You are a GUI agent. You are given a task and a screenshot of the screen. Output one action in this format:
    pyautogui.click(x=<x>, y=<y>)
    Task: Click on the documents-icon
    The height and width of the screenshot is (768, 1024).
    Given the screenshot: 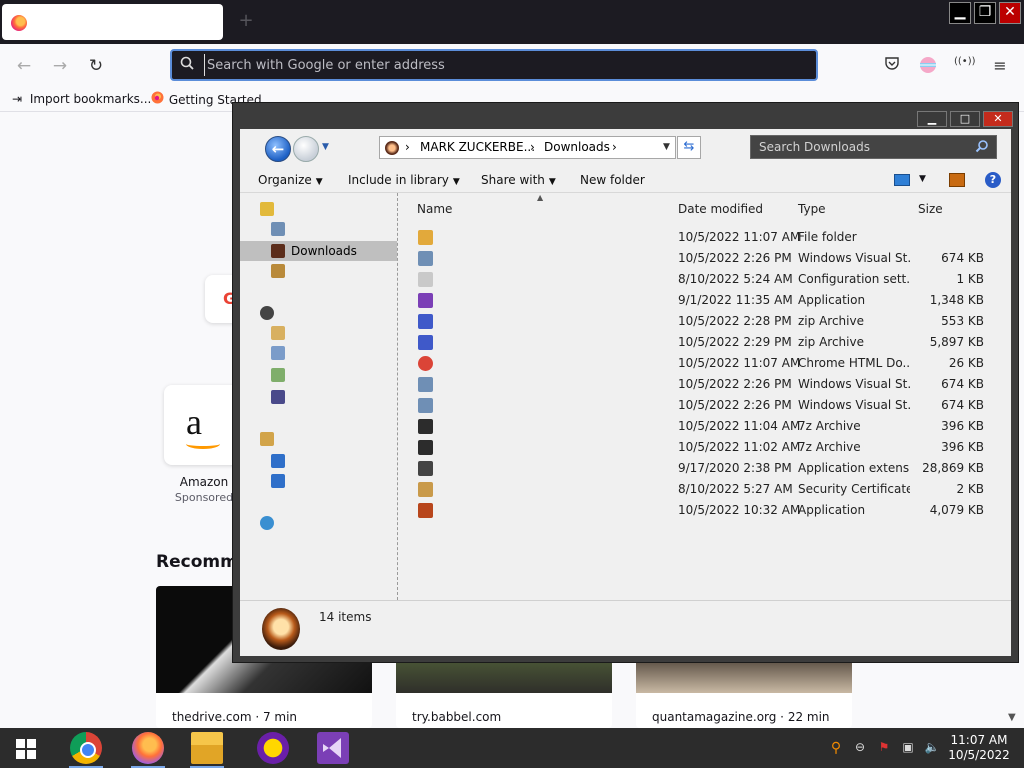 What is the action you would take?
    pyautogui.click(x=278, y=333)
    